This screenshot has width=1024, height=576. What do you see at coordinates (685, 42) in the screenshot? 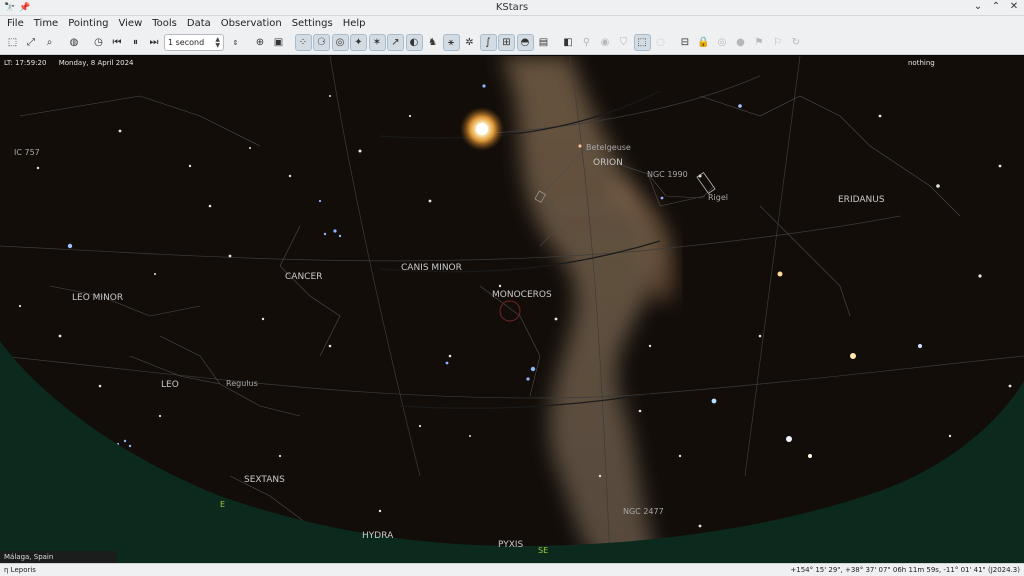
I see `symbols-icon: ⊟` at bounding box center [685, 42].